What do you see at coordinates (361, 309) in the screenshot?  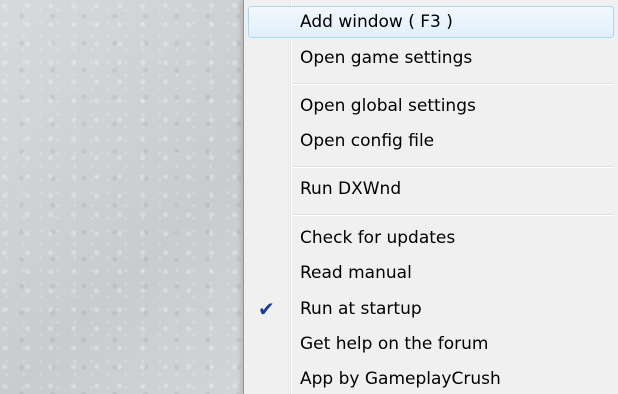 I see `menu-item-label: Run at startup` at bounding box center [361, 309].